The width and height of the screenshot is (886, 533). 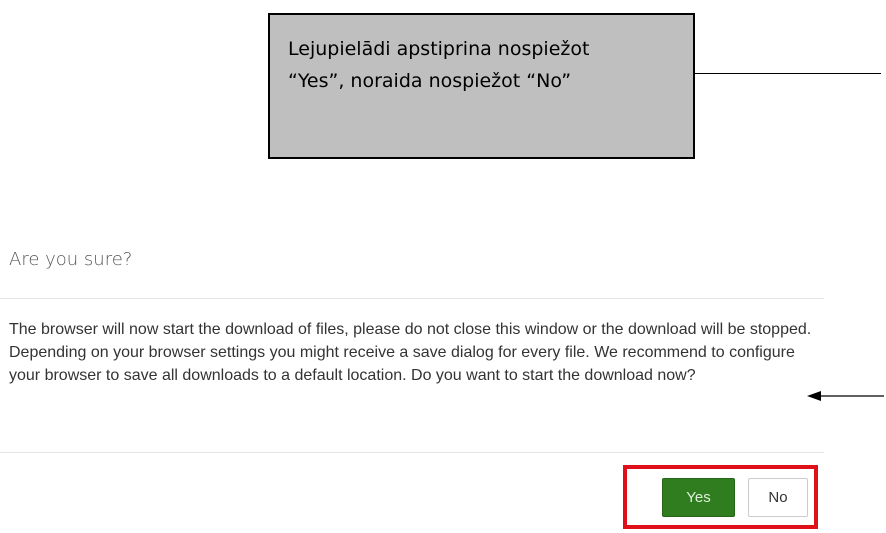 What do you see at coordinates (698, 497) in the screenshot?
I see `yes-button: Yes` at bounding box center [698, 497].